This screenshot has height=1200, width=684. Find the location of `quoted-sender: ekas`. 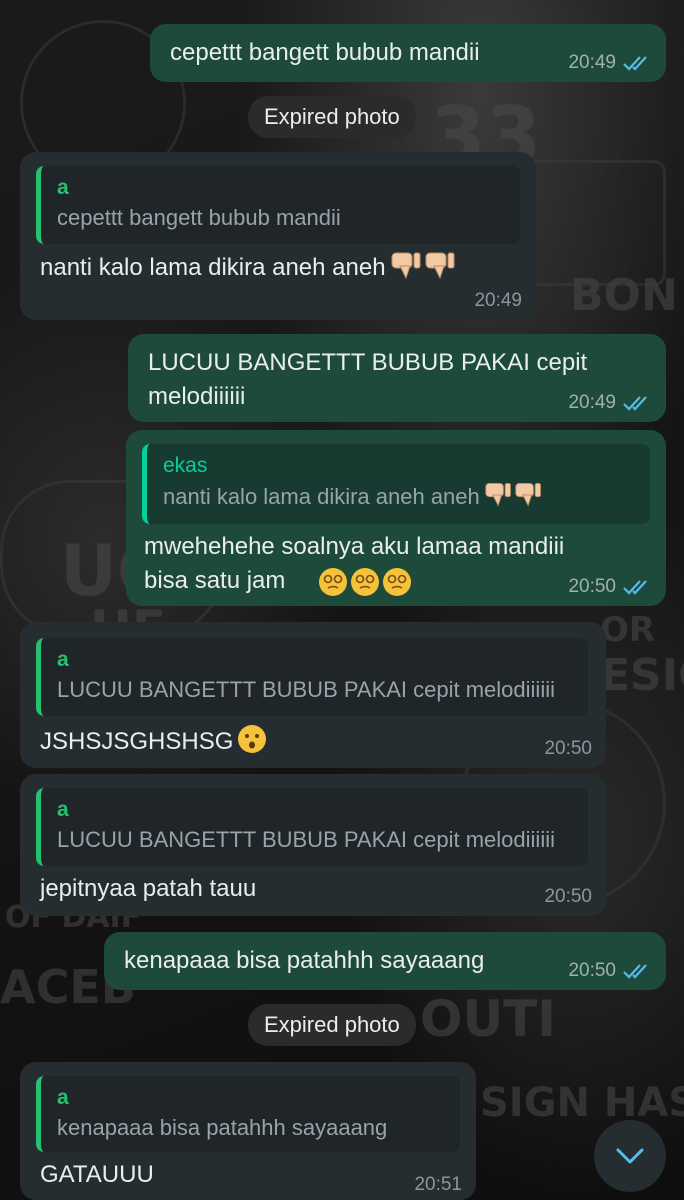

quoted-sender: ekas is located at coordinates (185, 465).